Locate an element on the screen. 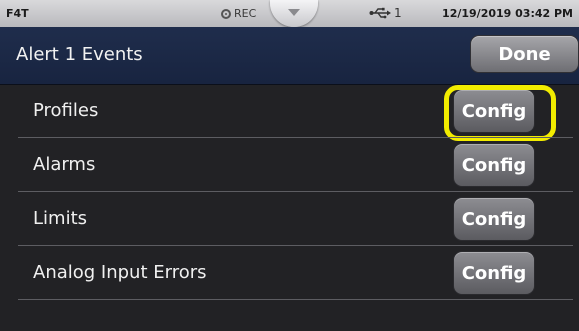 The width and height of the screenshot is (579, 331). record-label: REC is located at coordinates (245, 13).